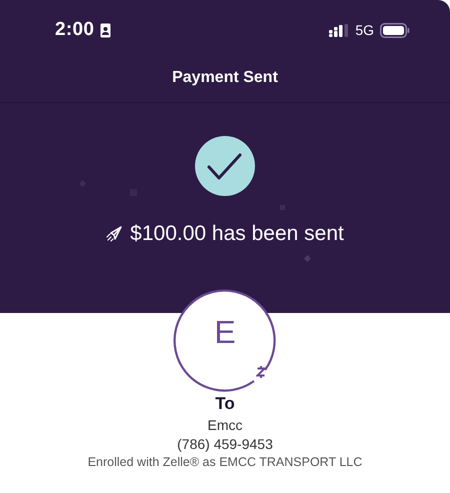  What do you see at coordinates (225, 332) in the screenshot?
I see `avatar-initial: E` at bounding box center [225, 332].